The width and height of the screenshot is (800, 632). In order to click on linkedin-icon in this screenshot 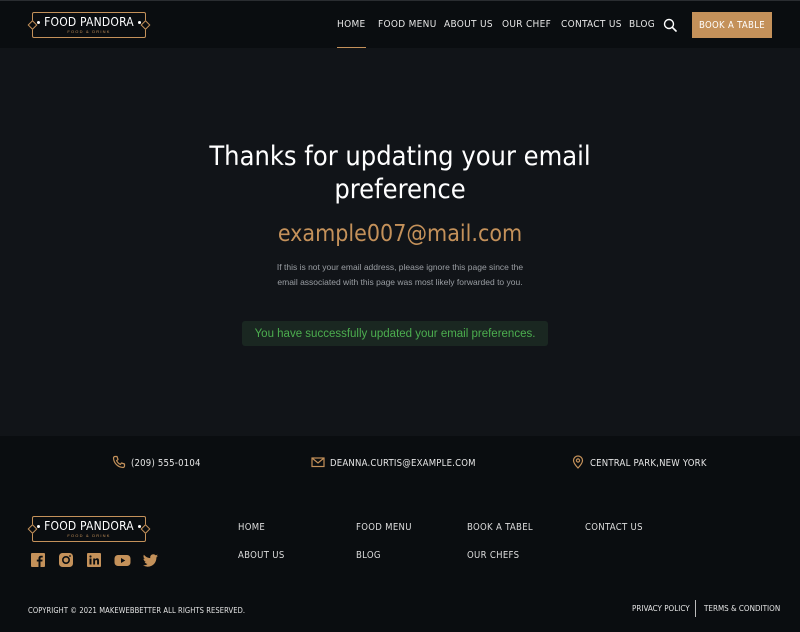, I will do `click(95, 561)`.